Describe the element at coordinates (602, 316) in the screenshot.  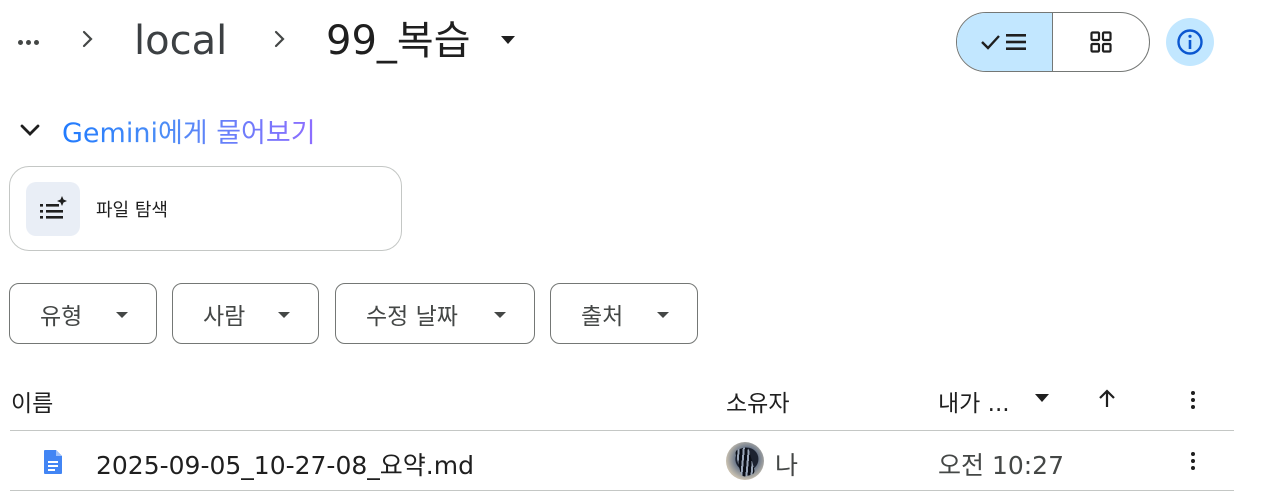
I see `filter-source-label: 출처` at that location.